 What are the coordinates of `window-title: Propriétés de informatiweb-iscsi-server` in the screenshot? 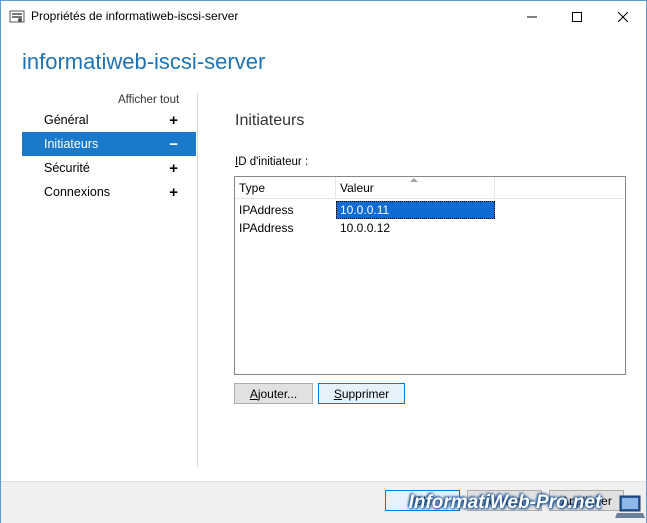 It's located at (135, 16).